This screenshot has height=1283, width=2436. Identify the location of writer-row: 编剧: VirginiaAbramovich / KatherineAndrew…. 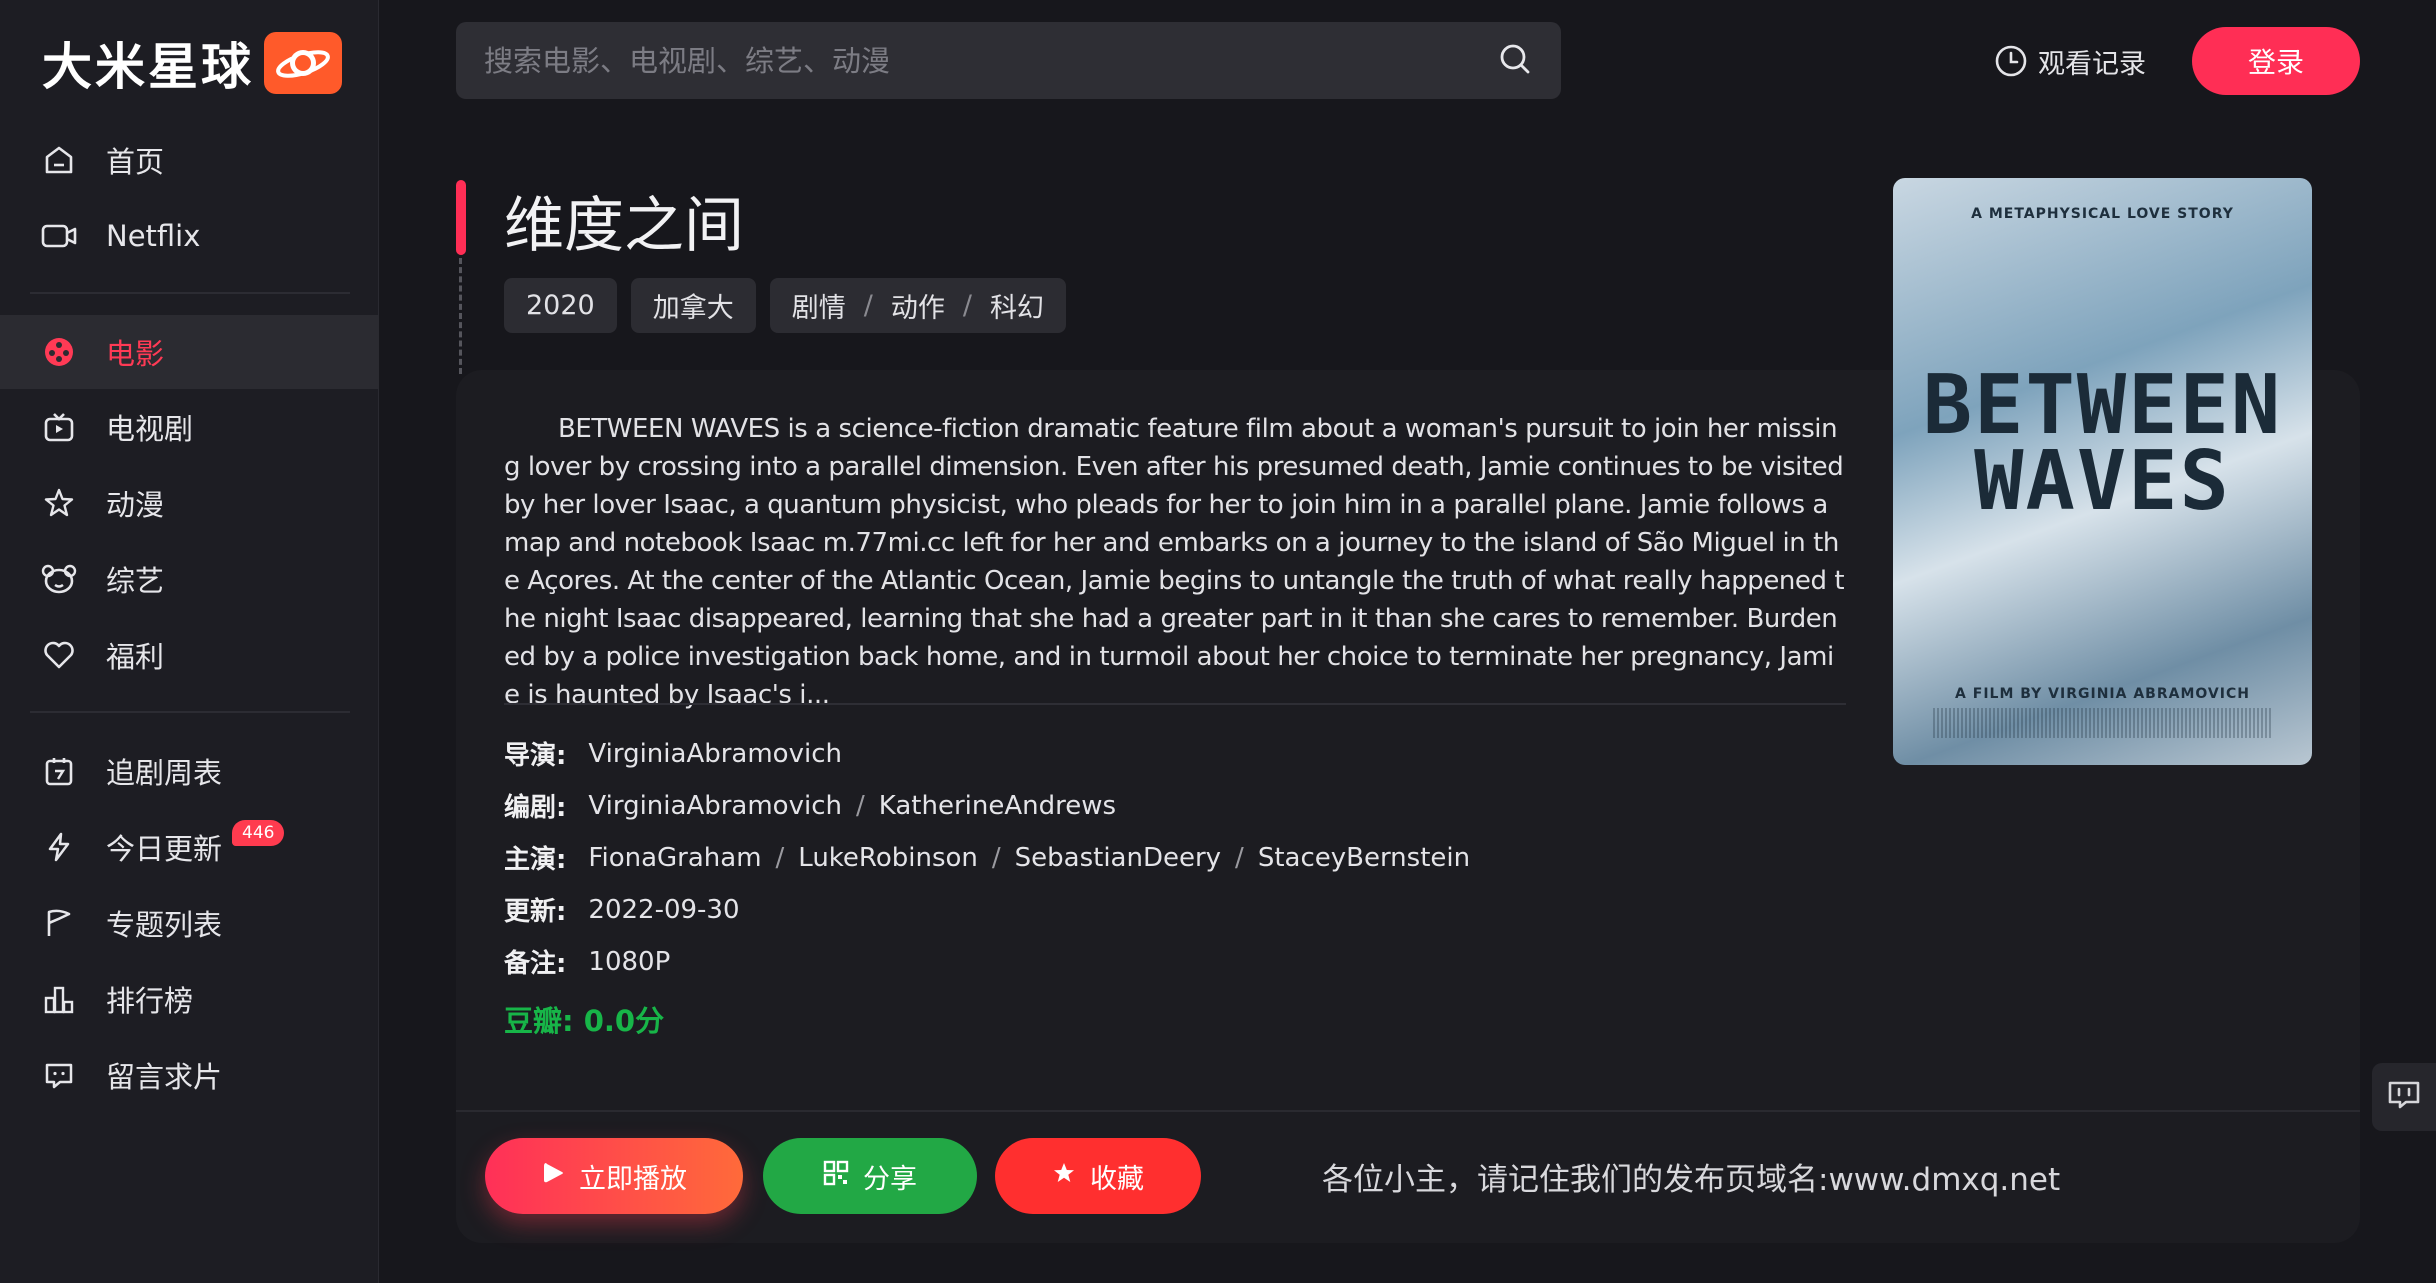
(1175, 805).